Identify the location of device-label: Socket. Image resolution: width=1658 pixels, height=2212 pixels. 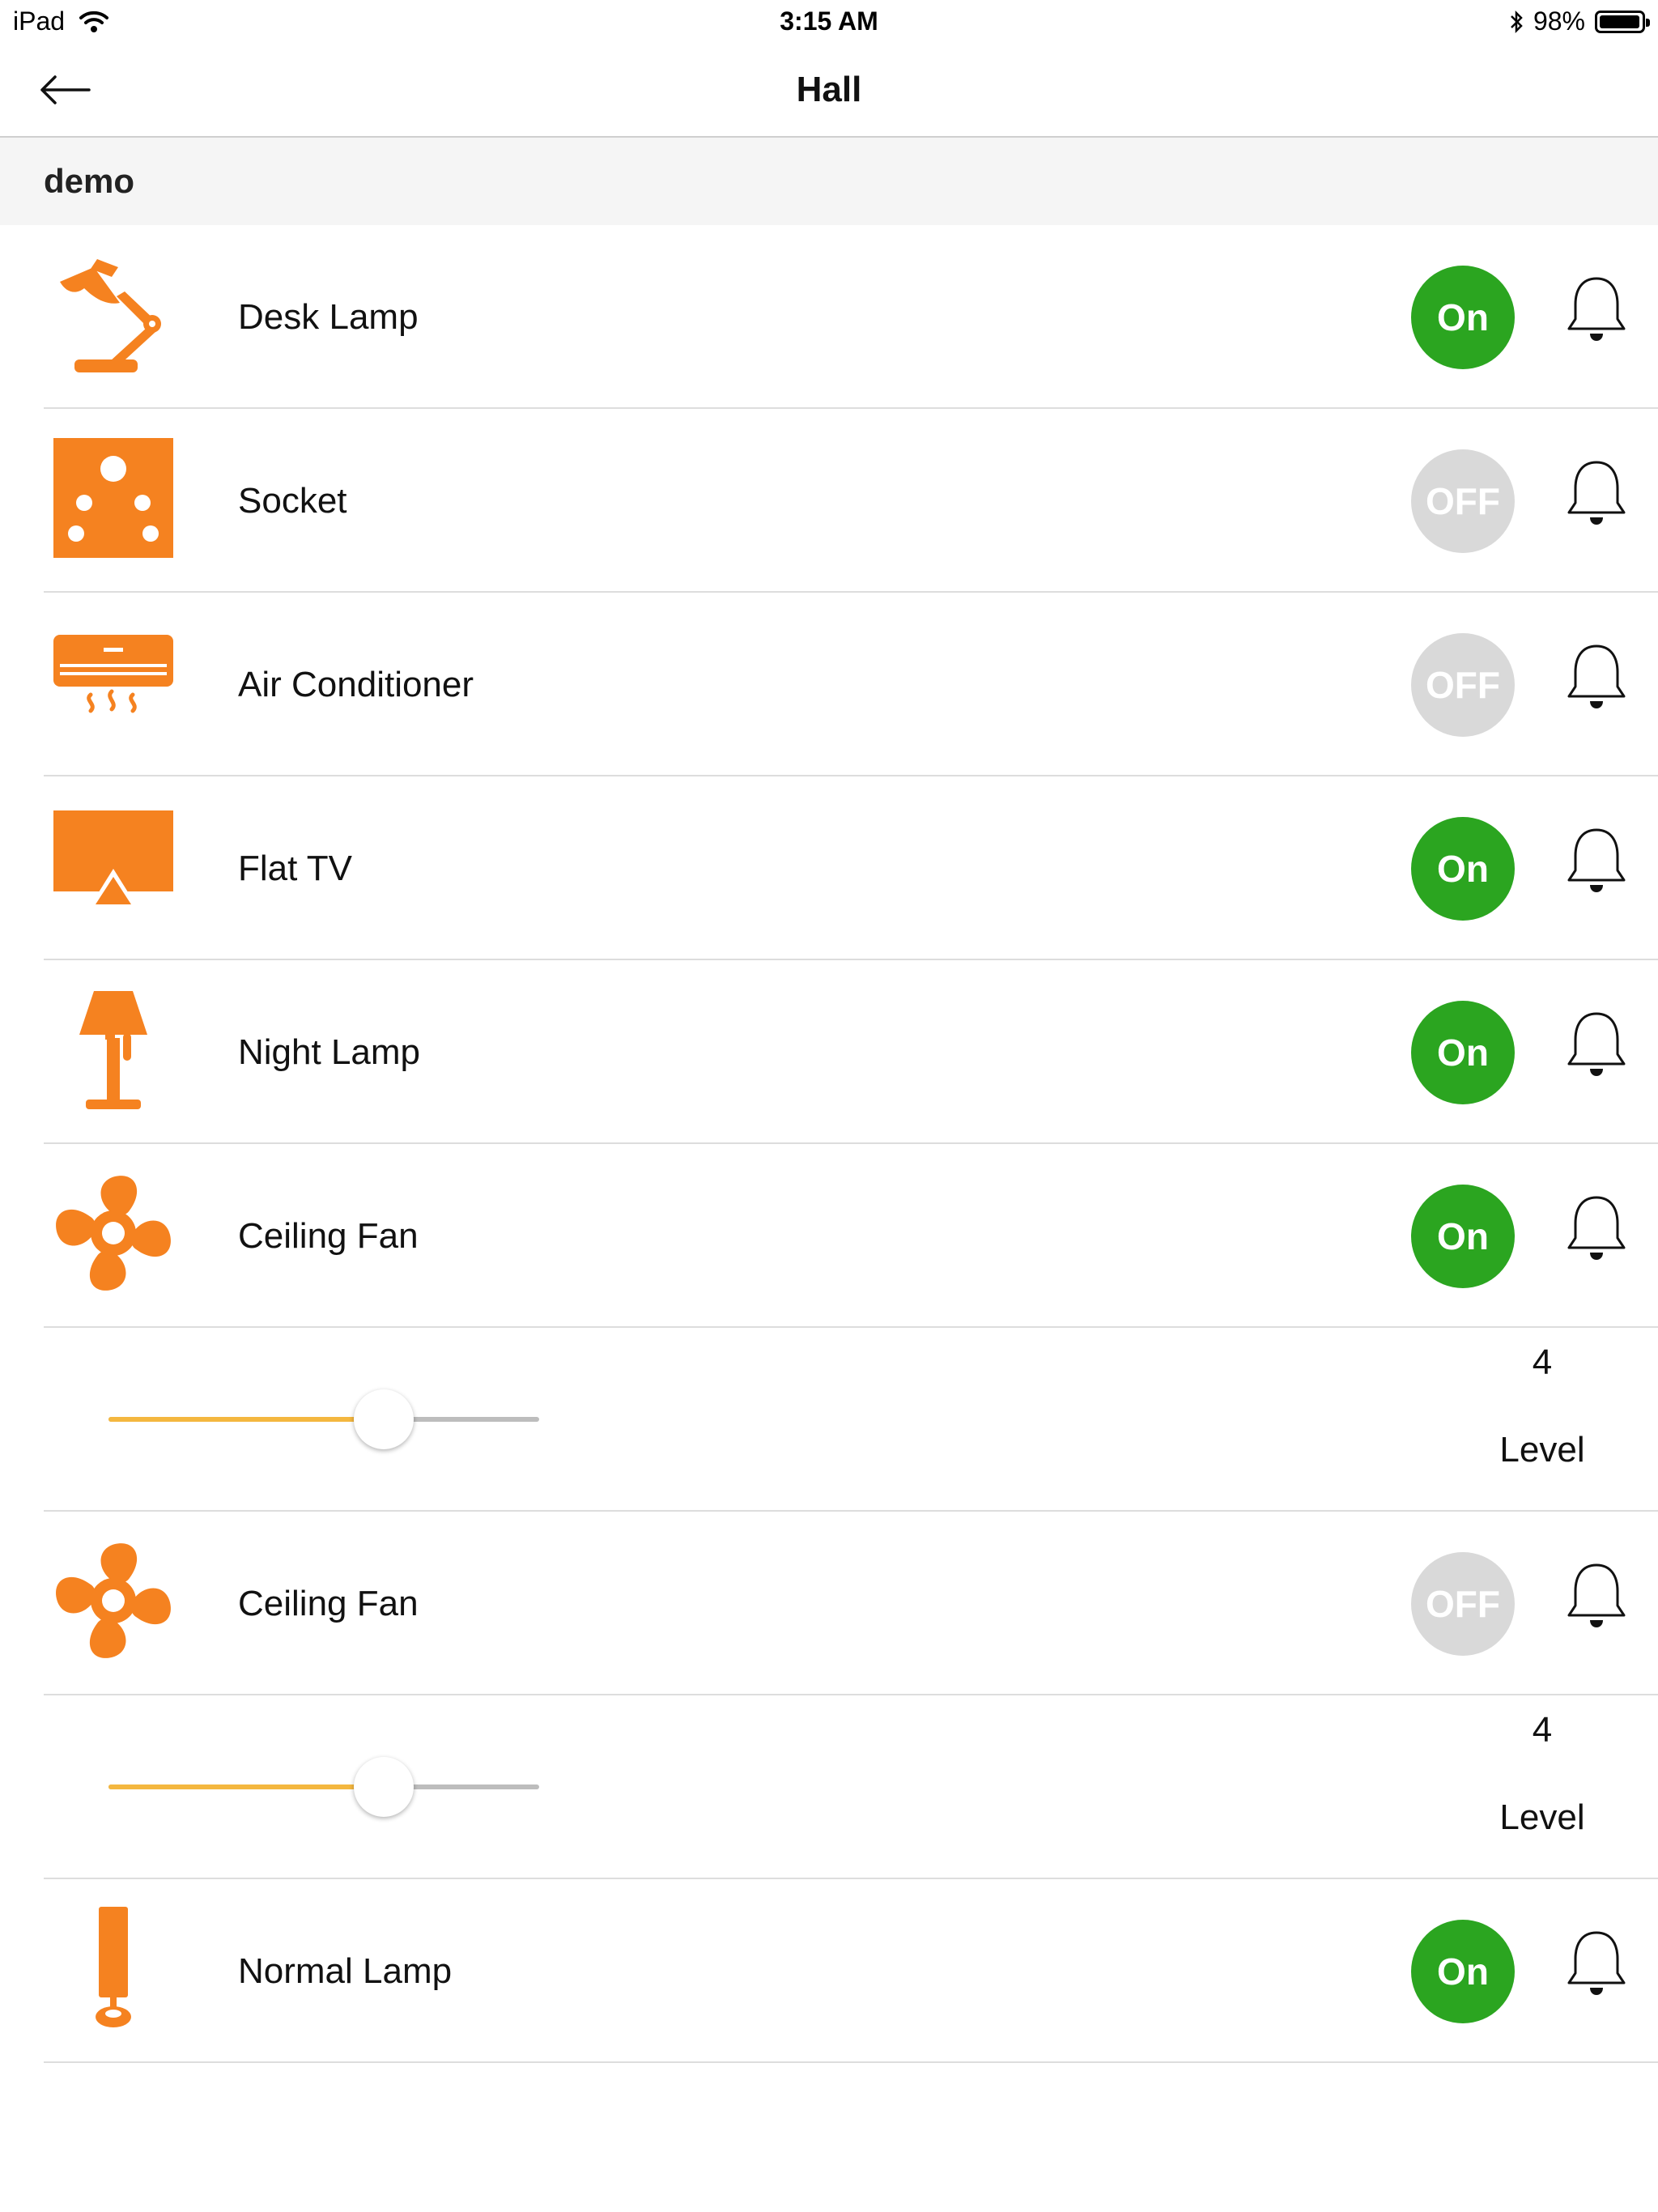
(292, 501).